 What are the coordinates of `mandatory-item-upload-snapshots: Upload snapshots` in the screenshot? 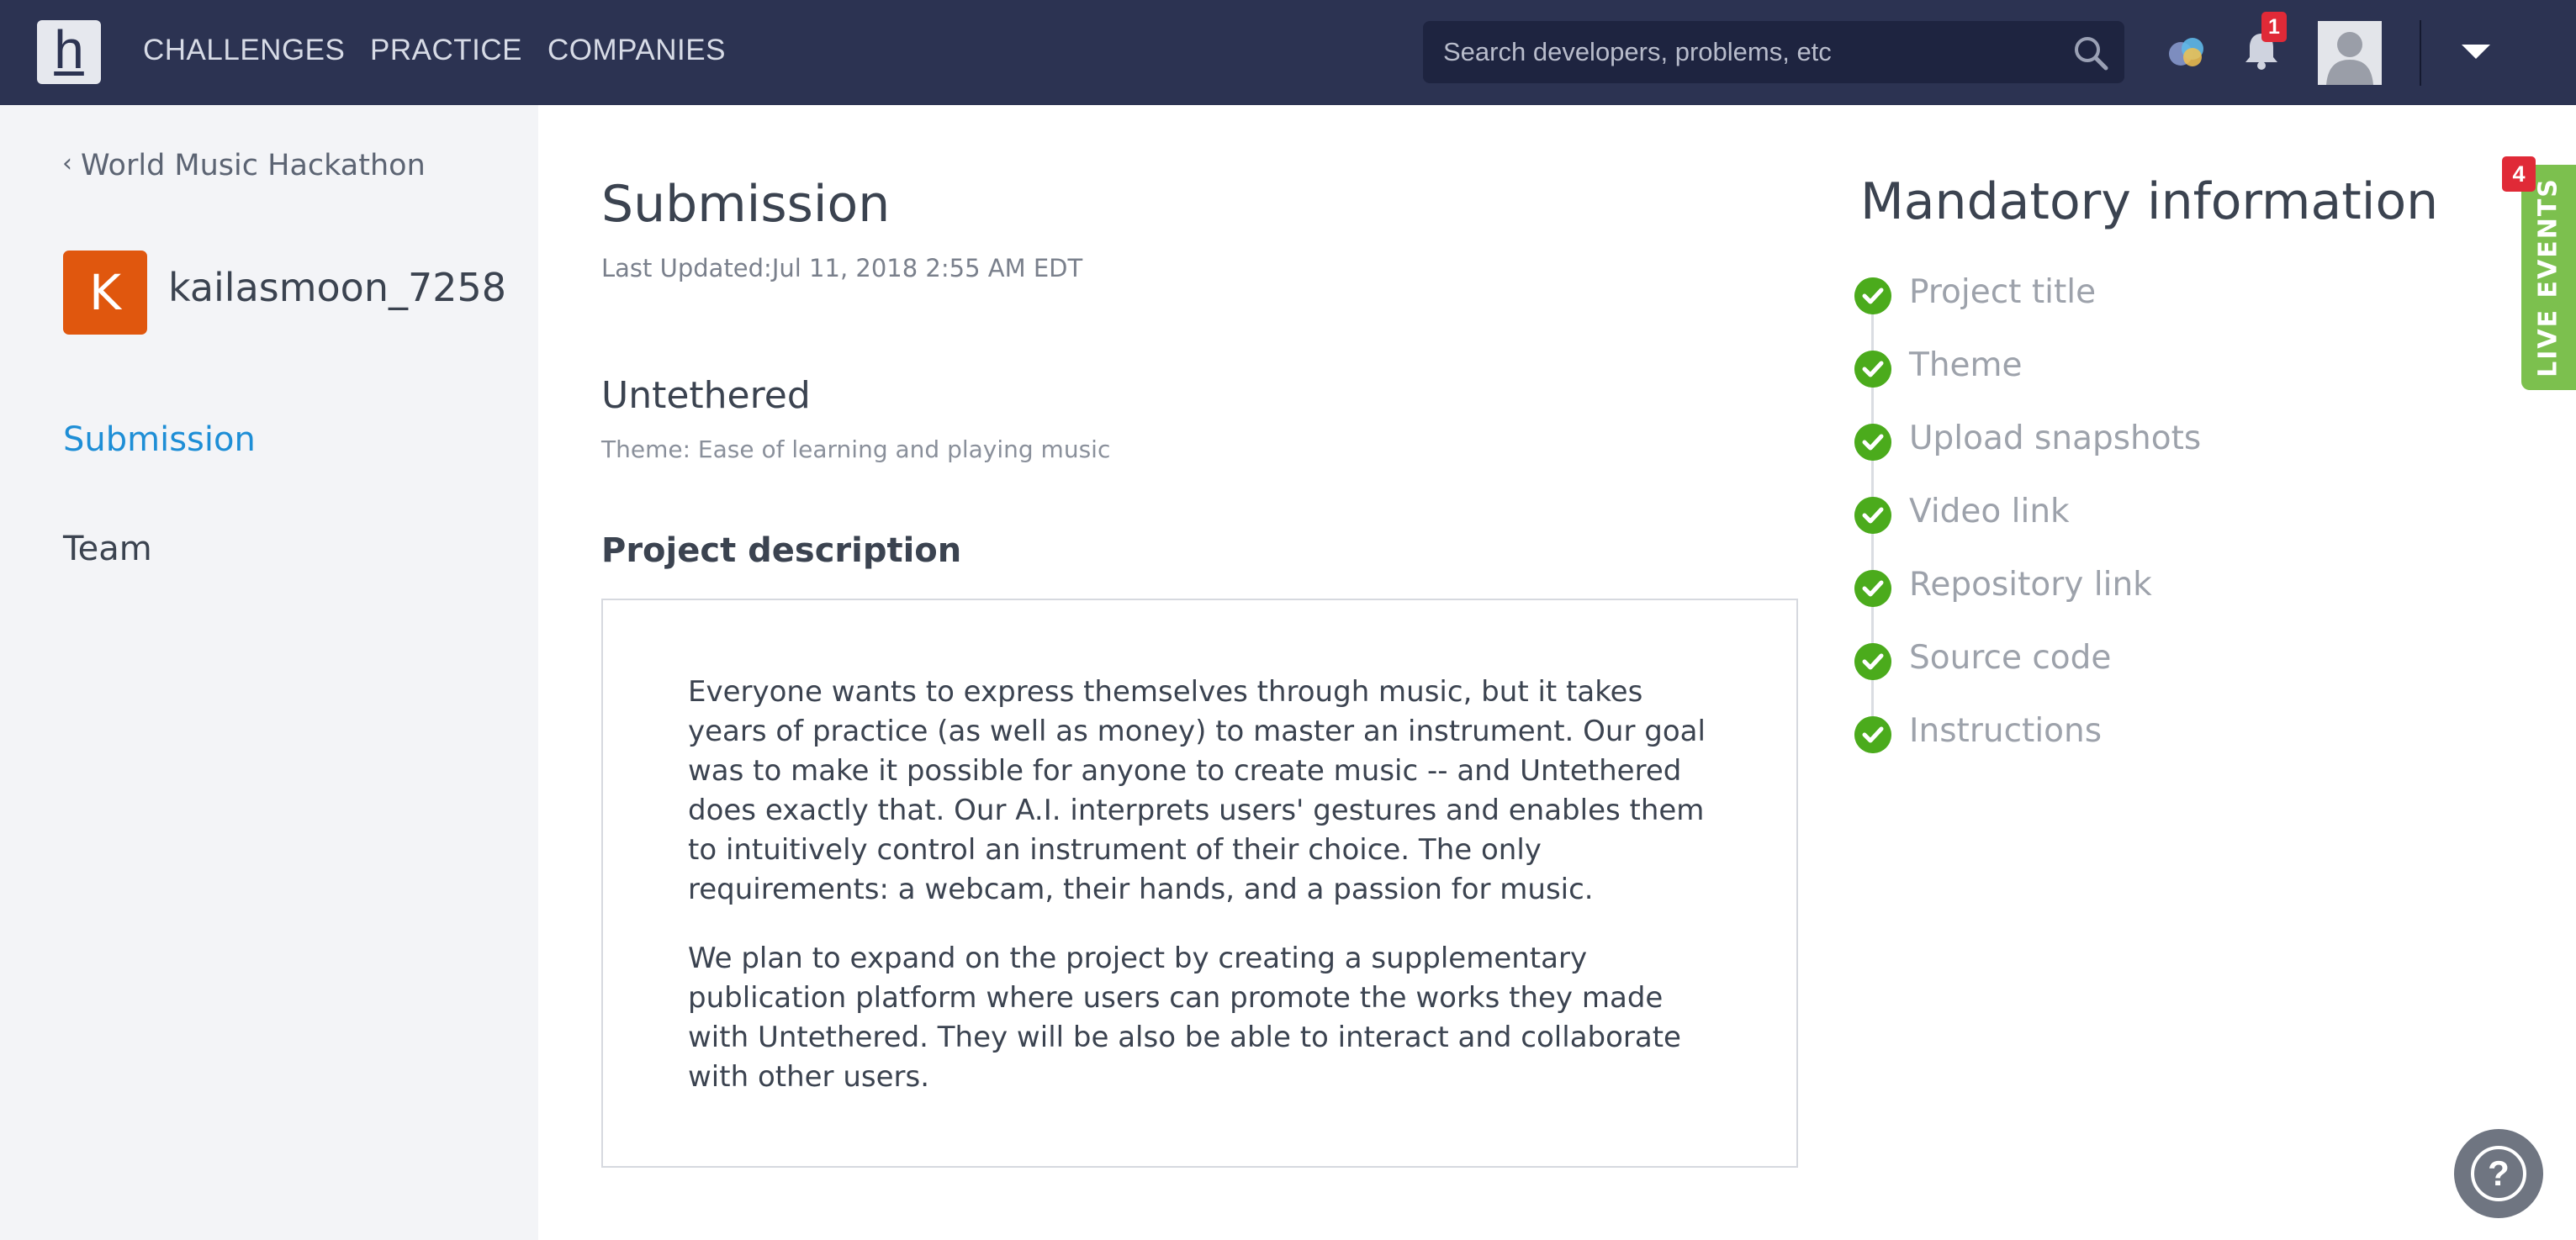 It's located at (2055, 438).